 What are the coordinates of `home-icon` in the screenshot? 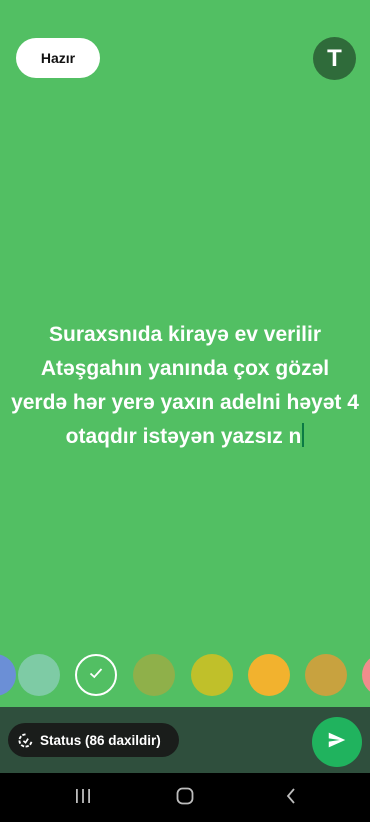 It's located at (185, 798).